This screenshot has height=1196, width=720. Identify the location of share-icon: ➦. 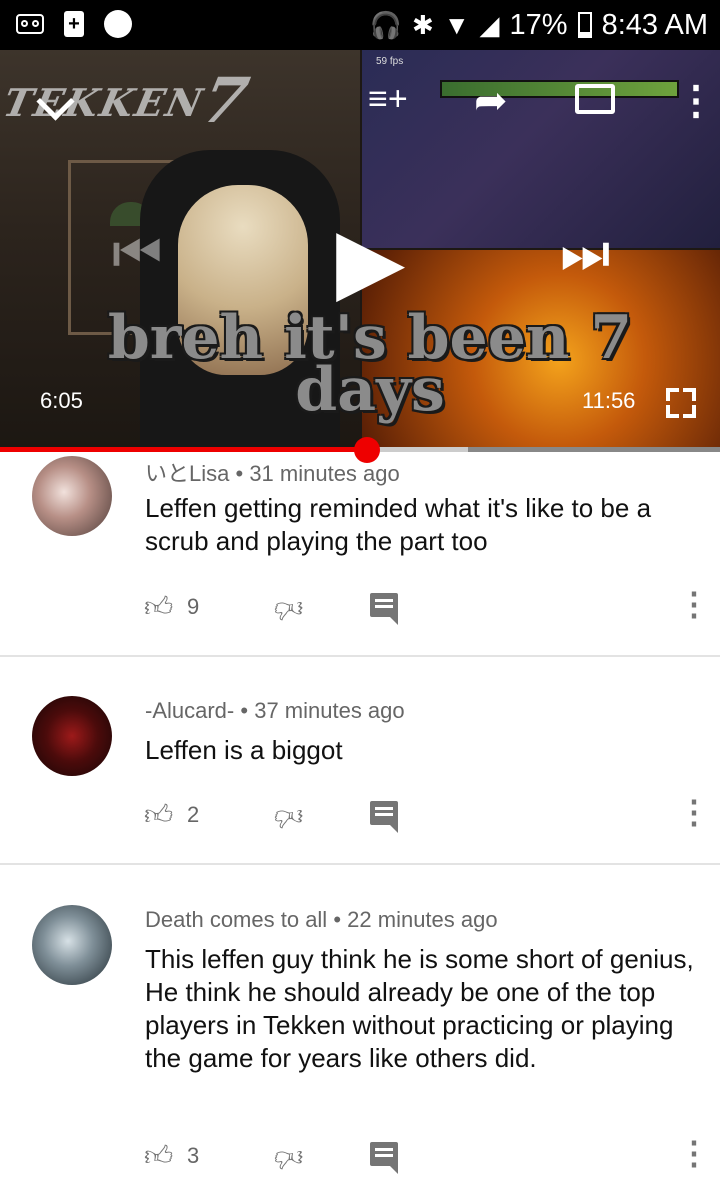
(491, 101).